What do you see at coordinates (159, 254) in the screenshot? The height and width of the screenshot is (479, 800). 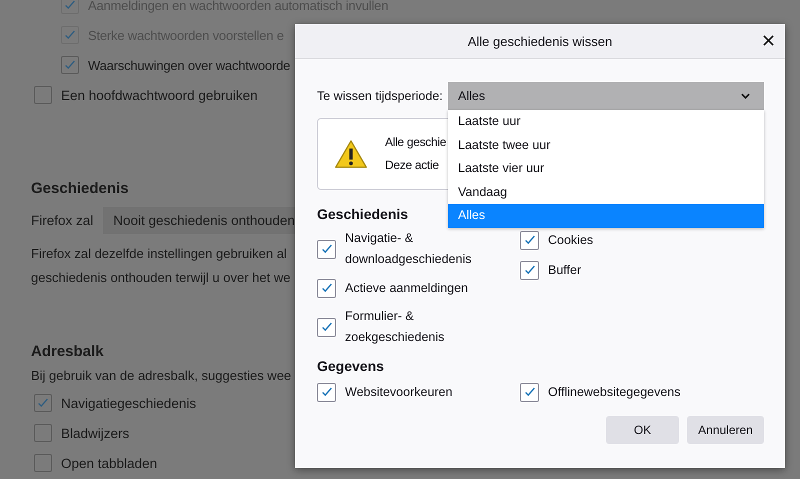 I see `description-text: Firefox zal dezelfde instellingen gebruiken al` at bounding box center [159, 254].